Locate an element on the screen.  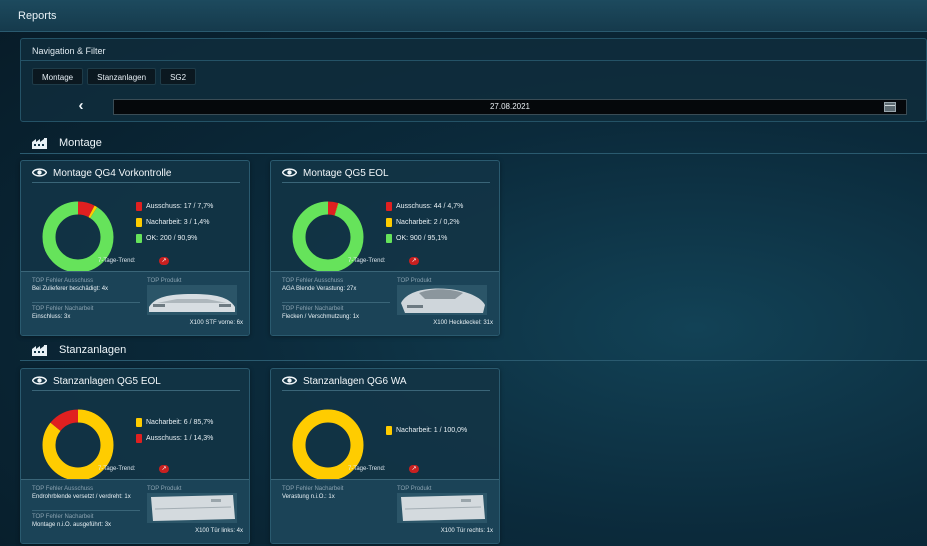
legend-label: Ausschuss: 17 / 7,7% is located at coordinates (180, 206).